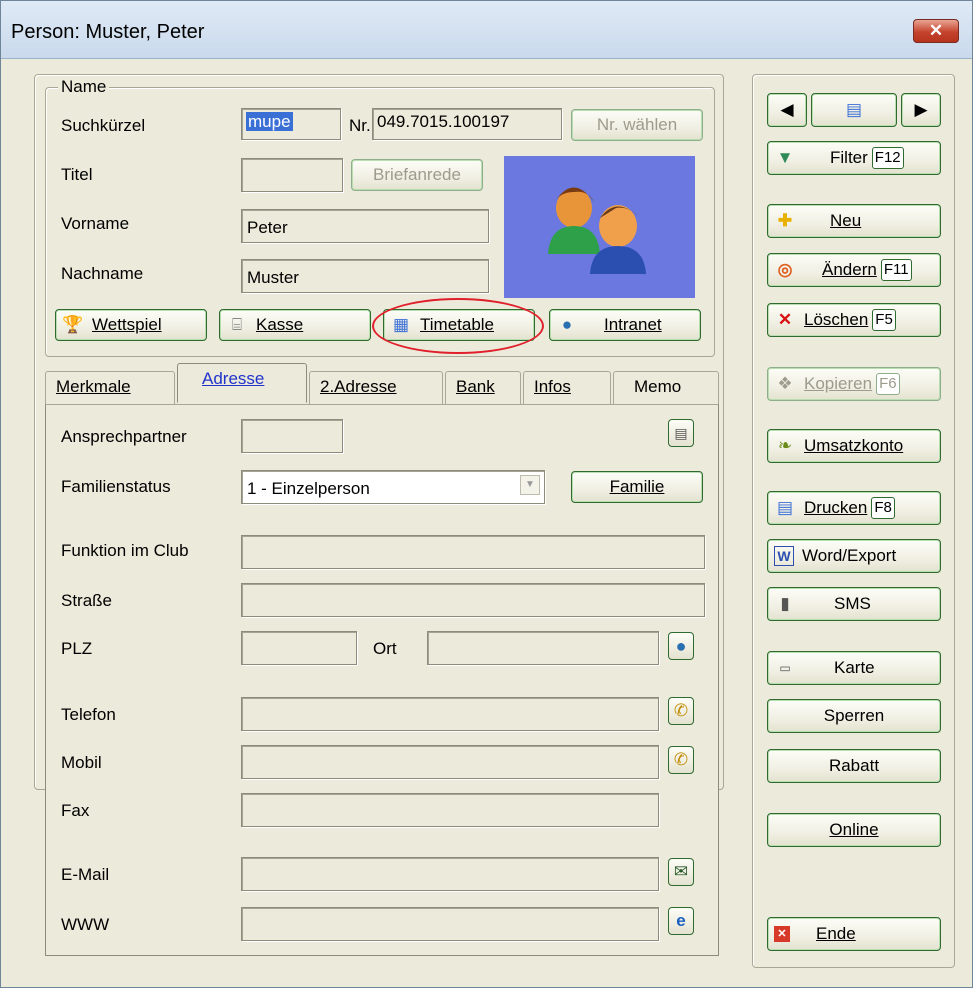 The height and width of the screenshot is (988, 973). I want to click on tab-merkmale: Merkmale, so click(110, 388).